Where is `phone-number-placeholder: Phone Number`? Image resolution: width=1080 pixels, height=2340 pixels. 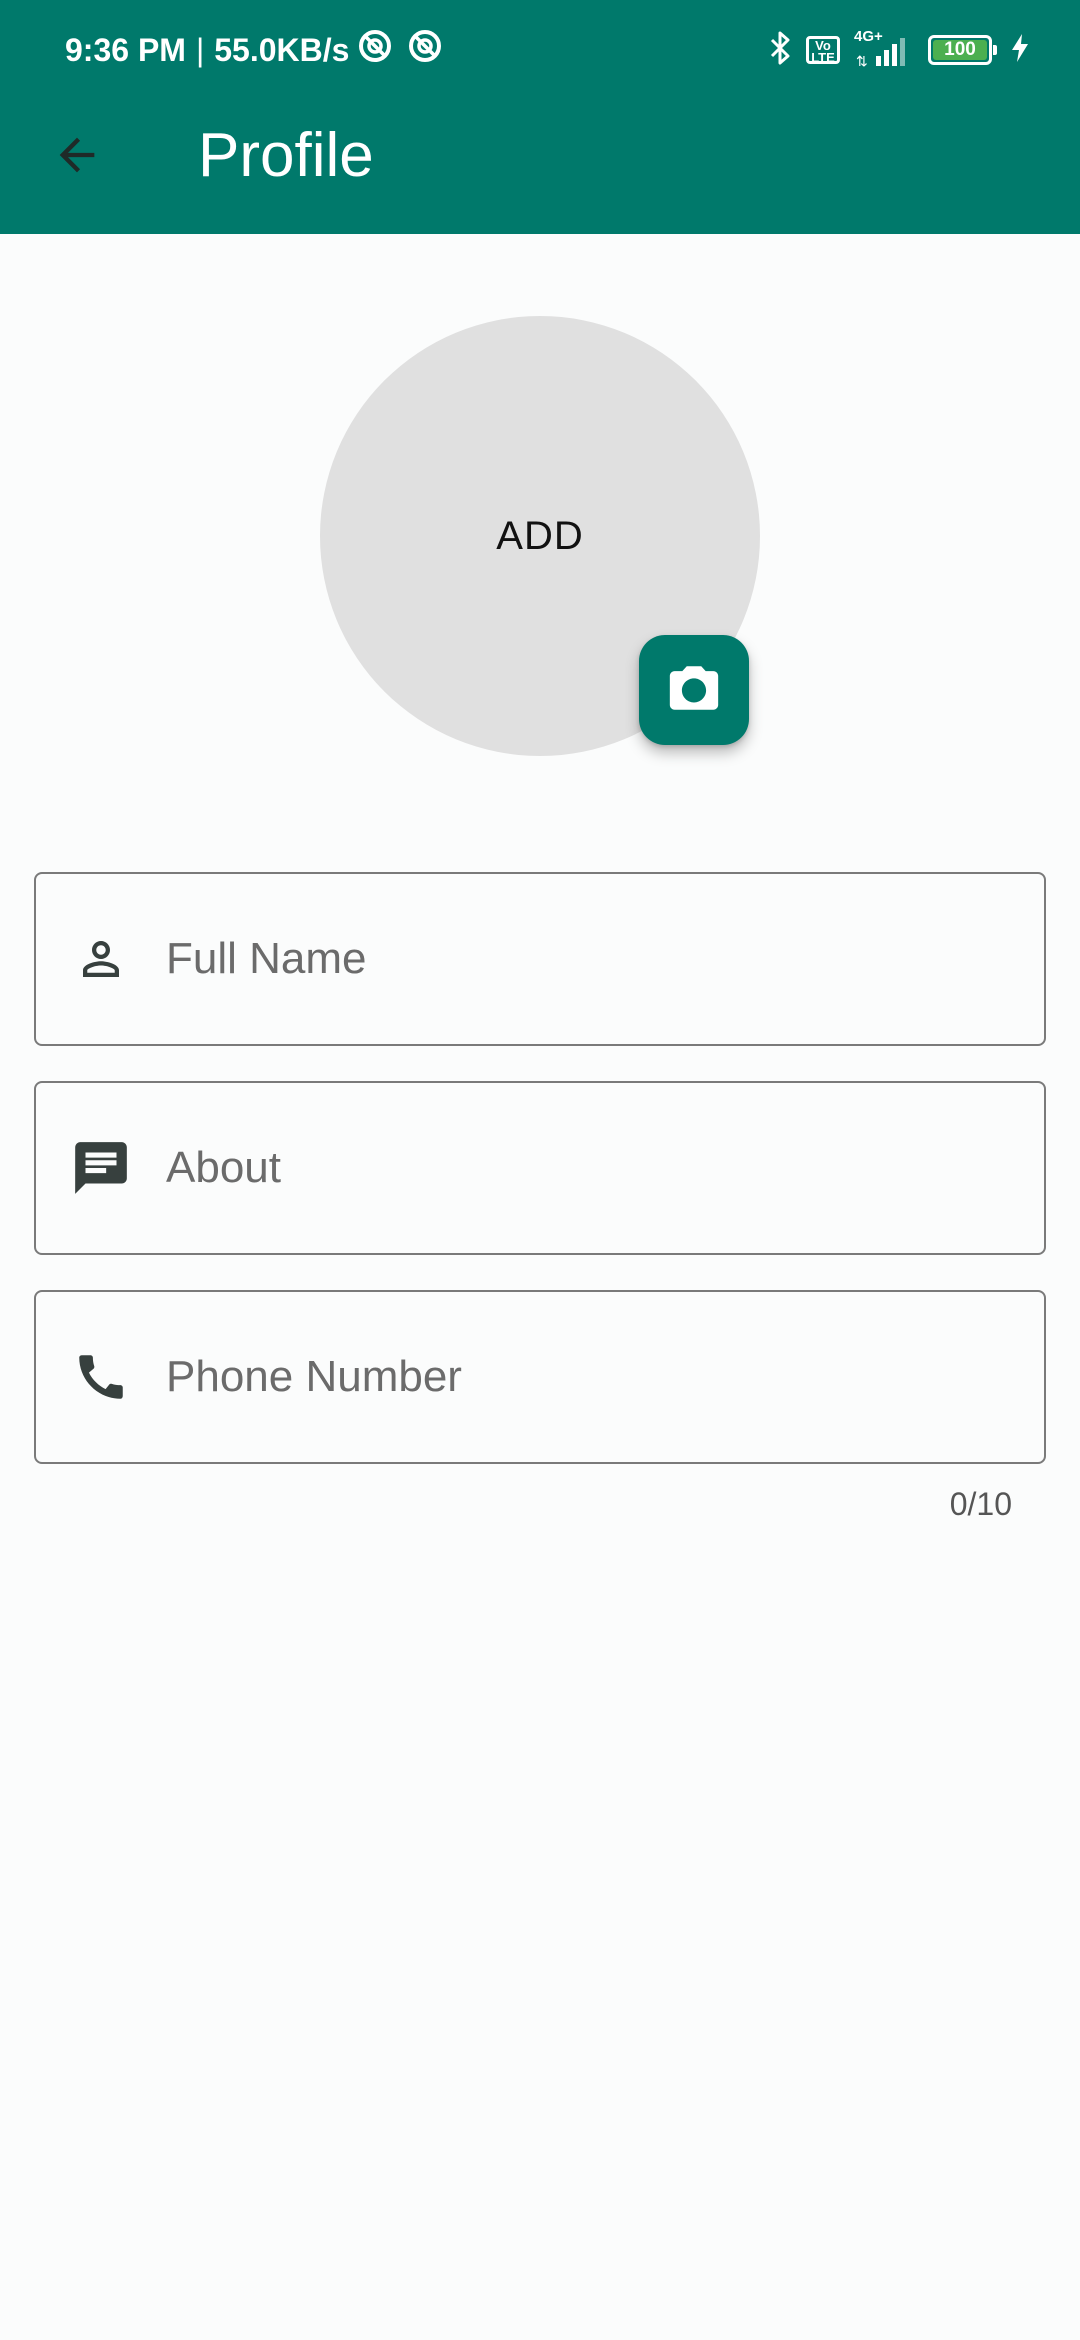
phone-number-placeholder: Phone Number is located at coordinates (314, 1376).